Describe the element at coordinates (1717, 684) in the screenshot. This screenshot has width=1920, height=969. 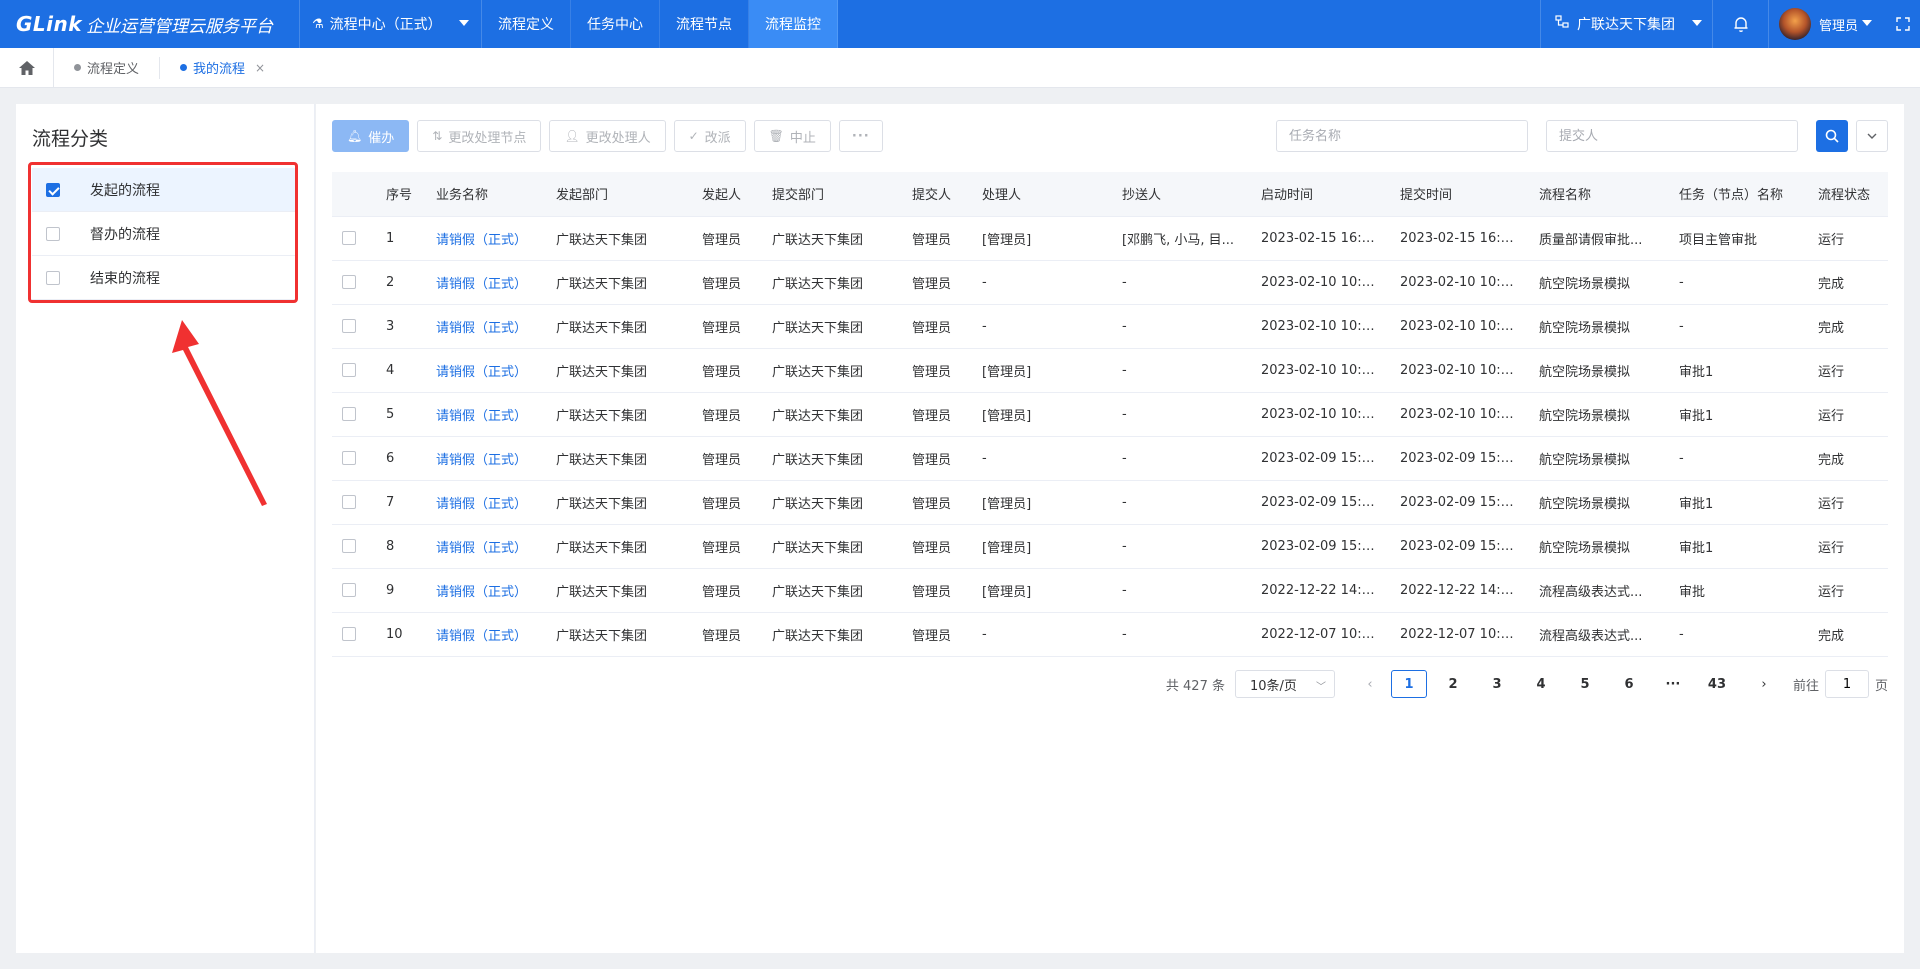
I see `page-button: 43` at that location.